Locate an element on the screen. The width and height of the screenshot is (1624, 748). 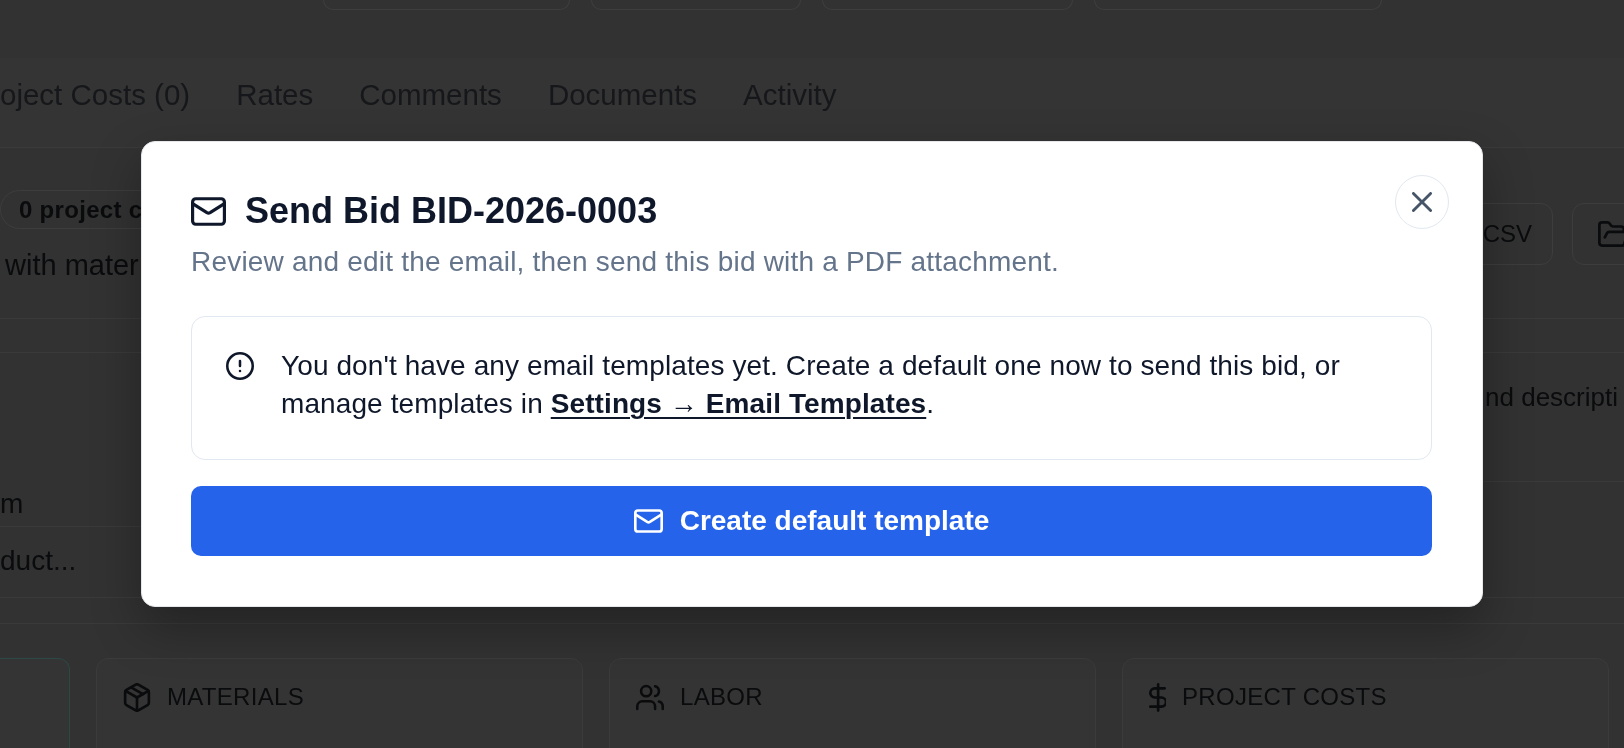
notice-text: You don't have any email templates yet. Create a default one now to send this bid, or manage templates in Settings → Email Templates. is located at coordinates (811, 385).